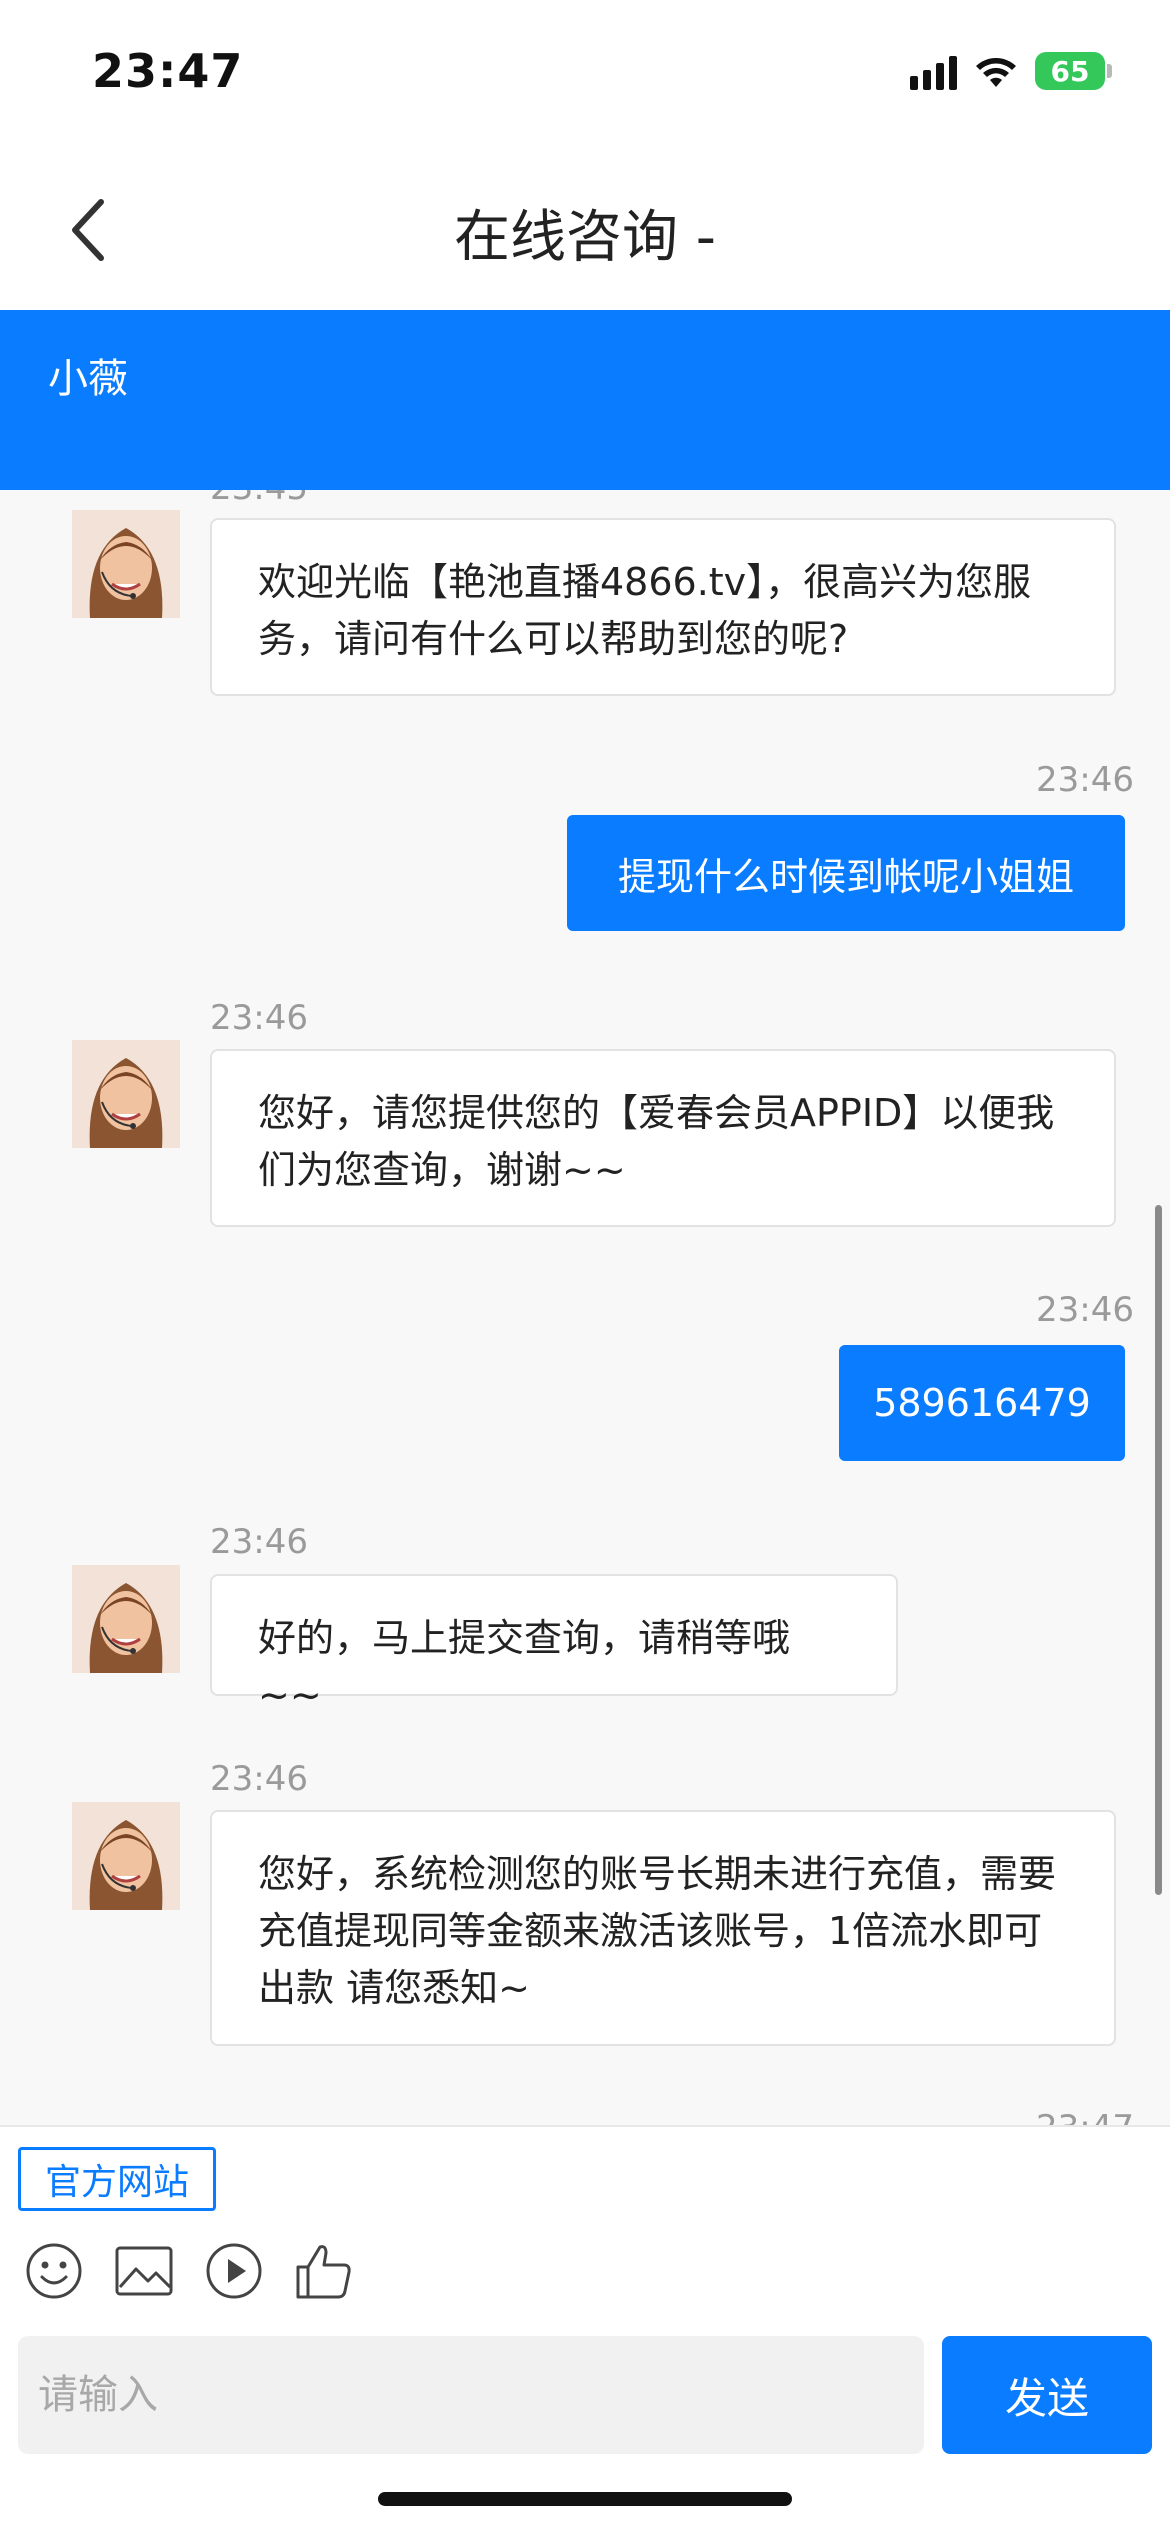 The height and width of the screenshot is (2532, 1170). Describe the element at coordinates (933, 71) in the screenshot. I see `cellular-signal-icon` at that location.